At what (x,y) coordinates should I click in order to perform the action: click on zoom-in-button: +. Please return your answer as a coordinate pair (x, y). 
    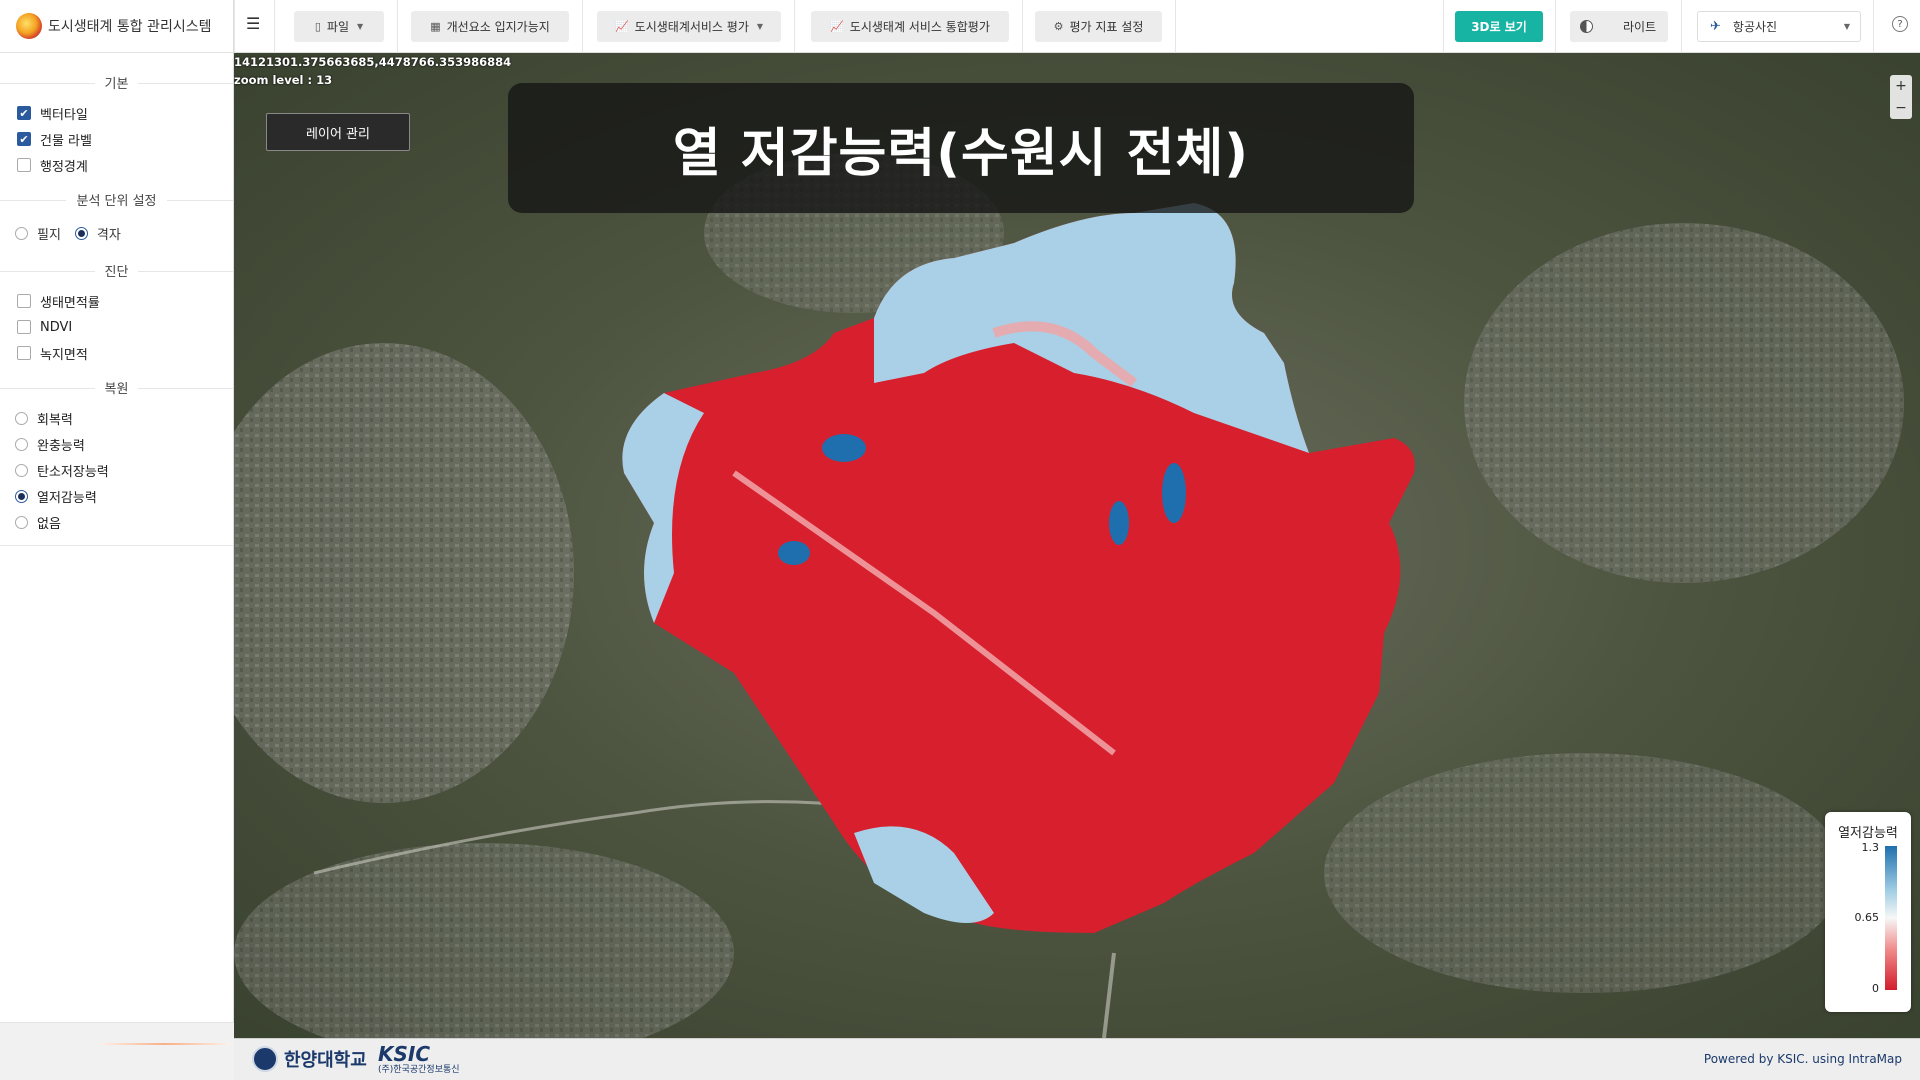
    Looking at the image, I should click on (1901, 86).